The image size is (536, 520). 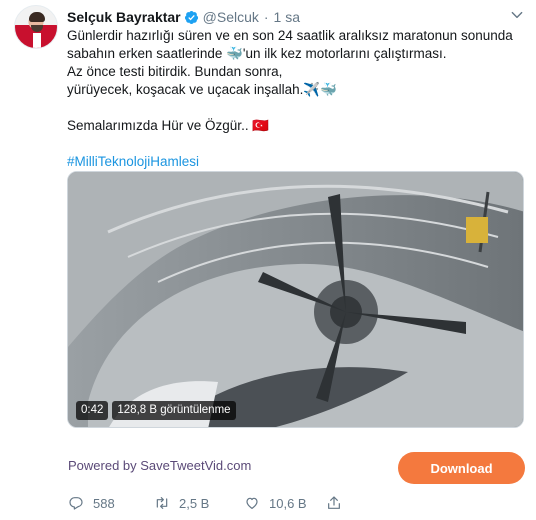 I want to click on video-views: 128,8 B görüntülenme, so click(x=174, y=410).